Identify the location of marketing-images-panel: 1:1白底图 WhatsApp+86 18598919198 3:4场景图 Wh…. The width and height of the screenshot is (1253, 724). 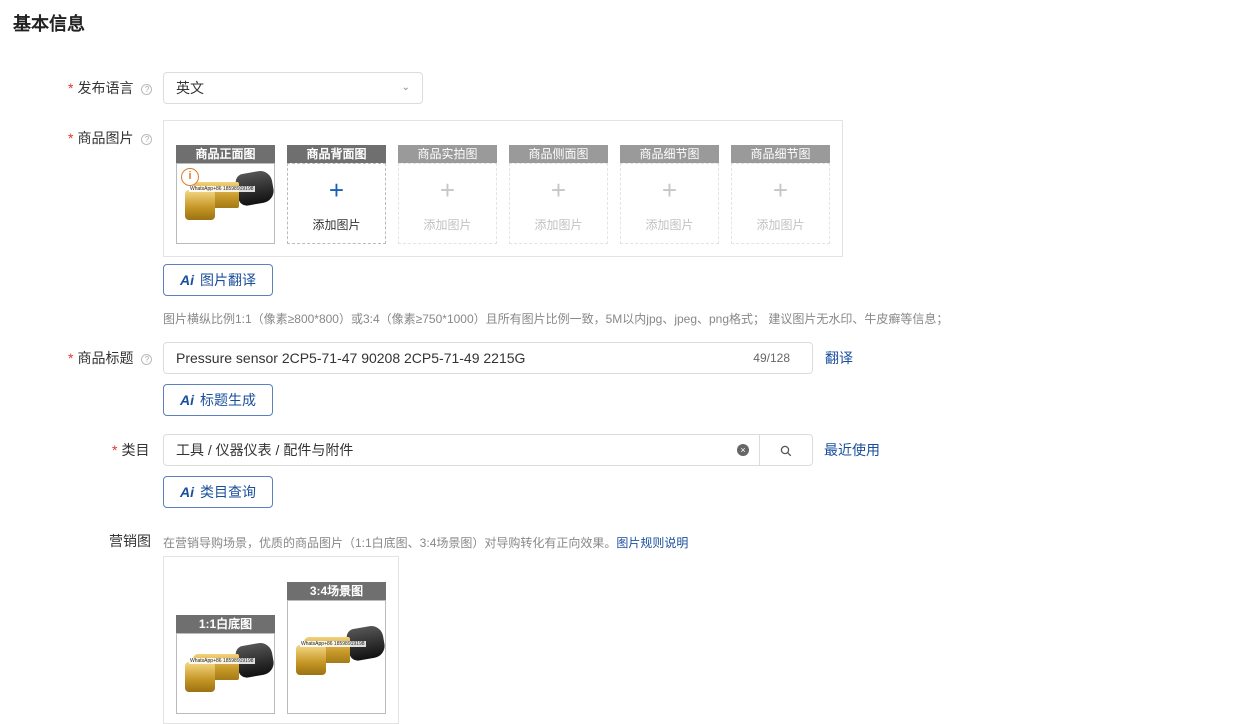
(281, 640).